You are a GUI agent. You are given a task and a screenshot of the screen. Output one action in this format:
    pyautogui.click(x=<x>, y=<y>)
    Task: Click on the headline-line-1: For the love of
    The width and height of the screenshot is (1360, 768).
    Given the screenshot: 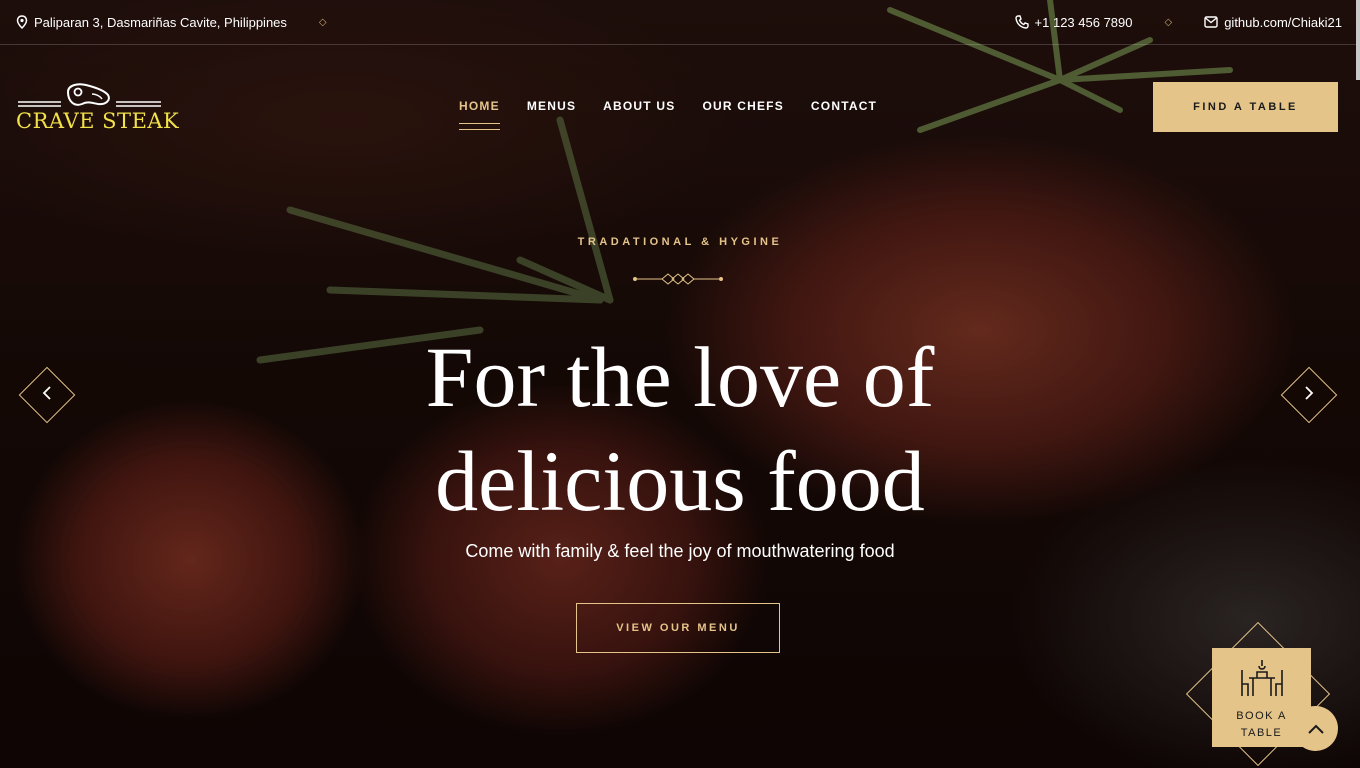 What is the action you would take?
    pyautogui.click(x=680, y=377)
    